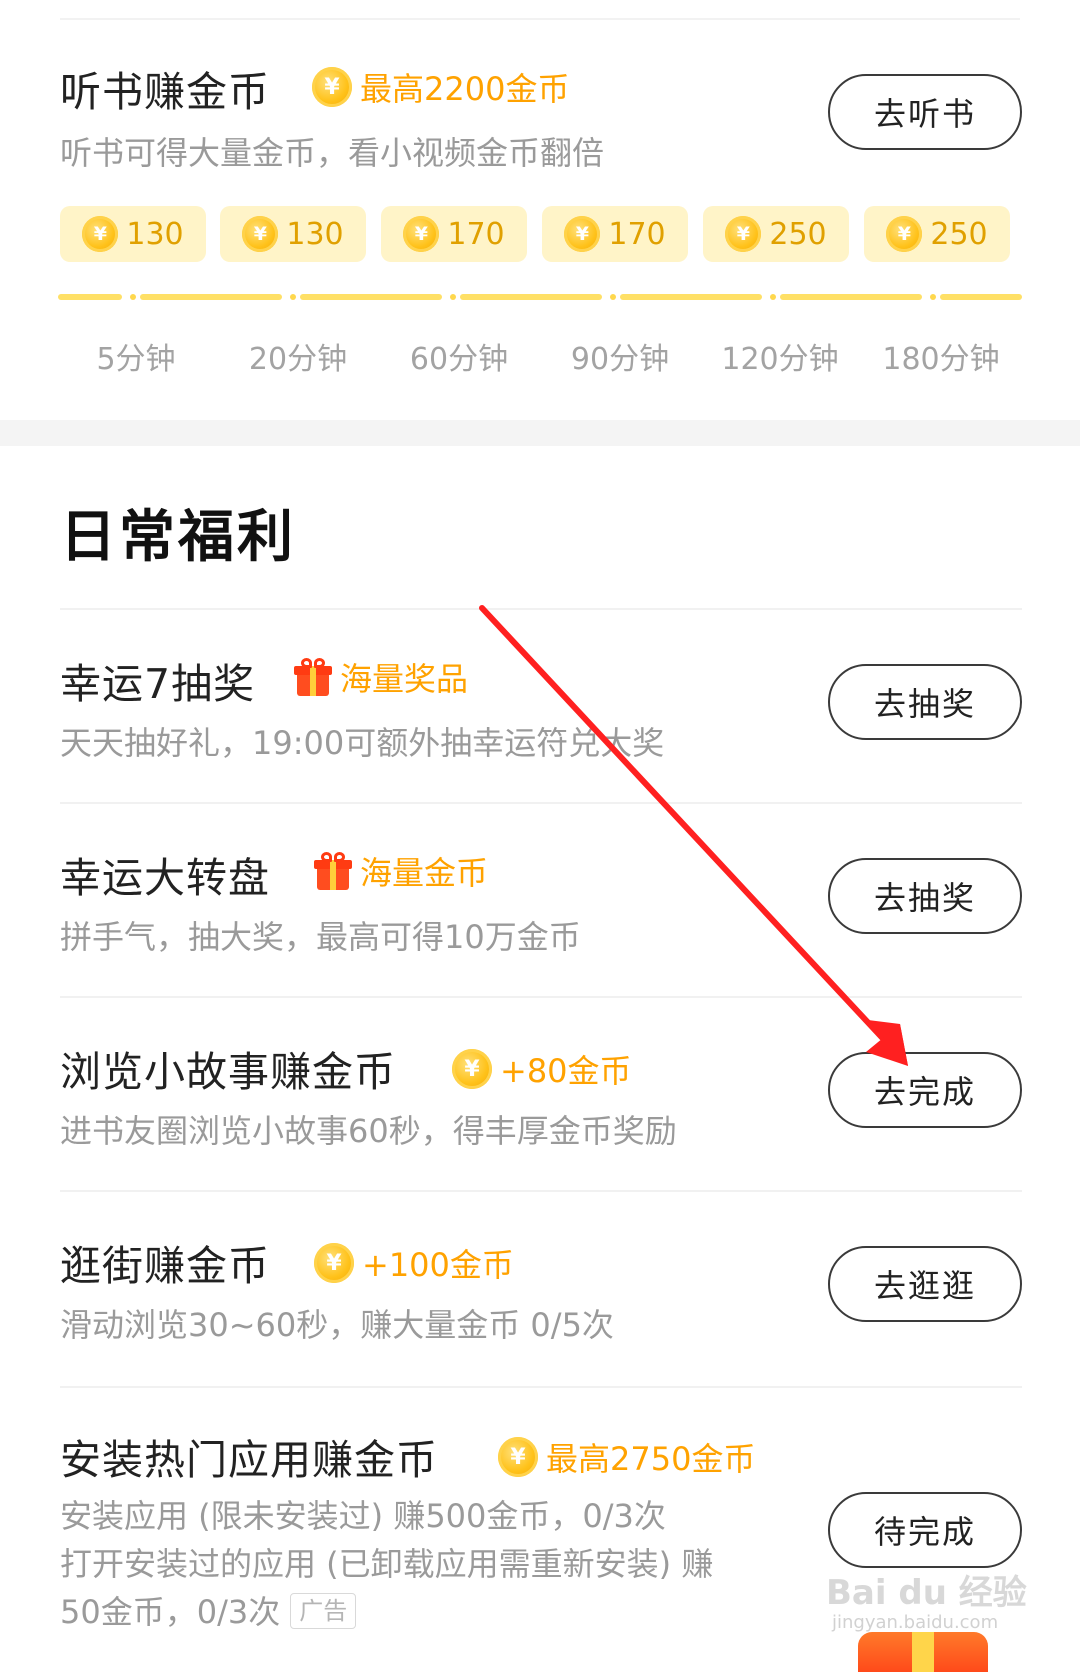 This screenshot has width=1080, height=1672. Describe the element at coordinates (925, 702) in the screenshot. I see `go-lottery-button: 去抽奖` at that location.